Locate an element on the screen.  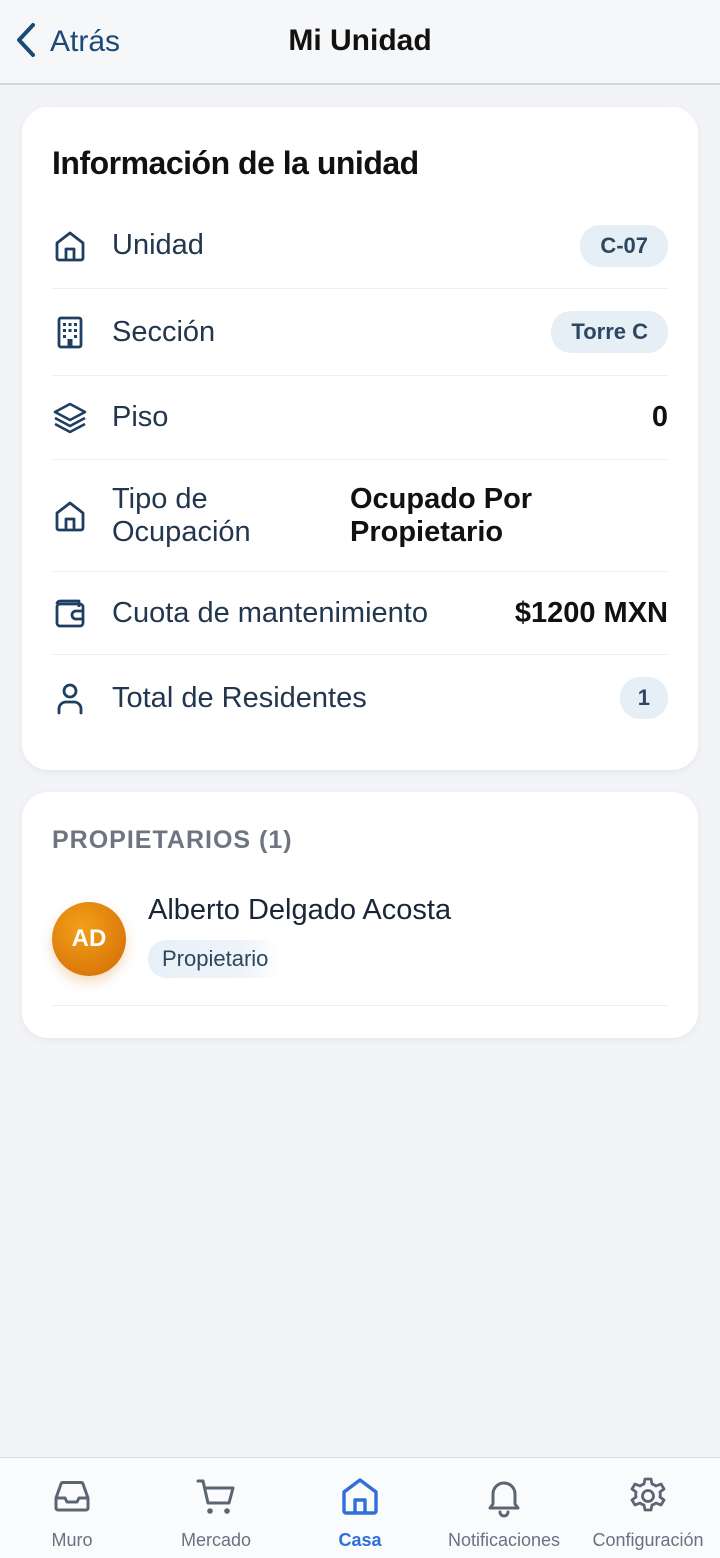
user-icon is located at coordinates (70, 698).